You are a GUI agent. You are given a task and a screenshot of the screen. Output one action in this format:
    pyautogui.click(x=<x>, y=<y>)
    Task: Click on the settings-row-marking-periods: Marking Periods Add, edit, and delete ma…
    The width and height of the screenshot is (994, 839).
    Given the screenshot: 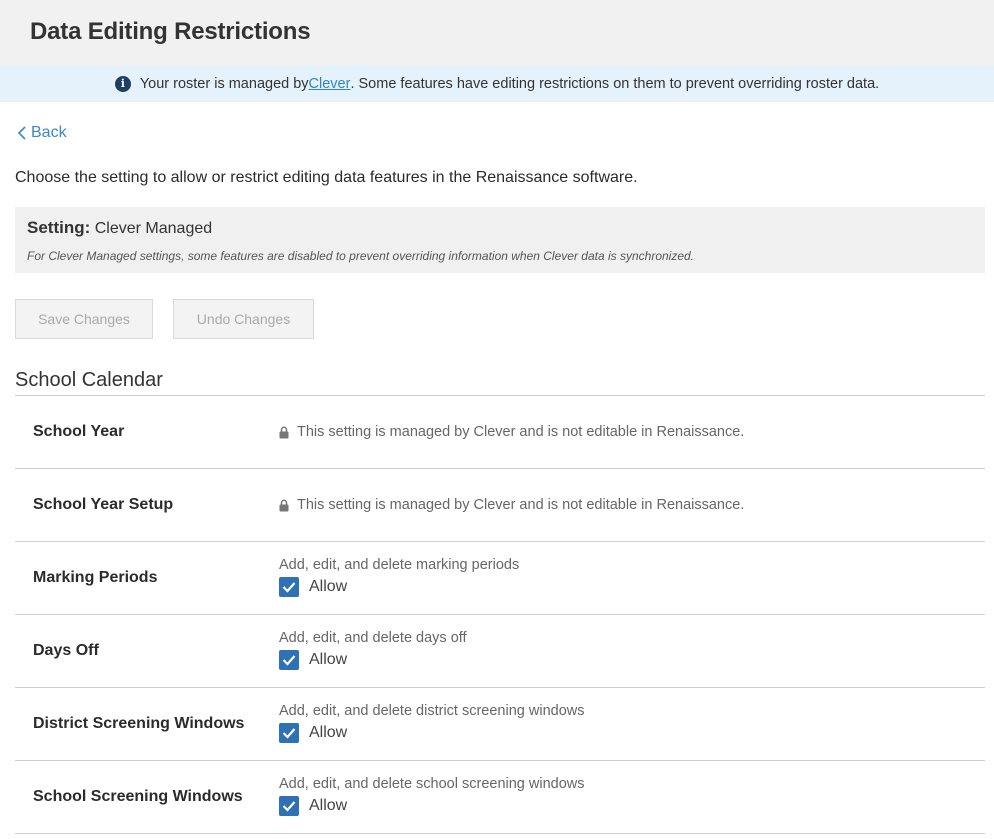 What is the action you would take?
    pyautogui.click(x=500, y=578)
    